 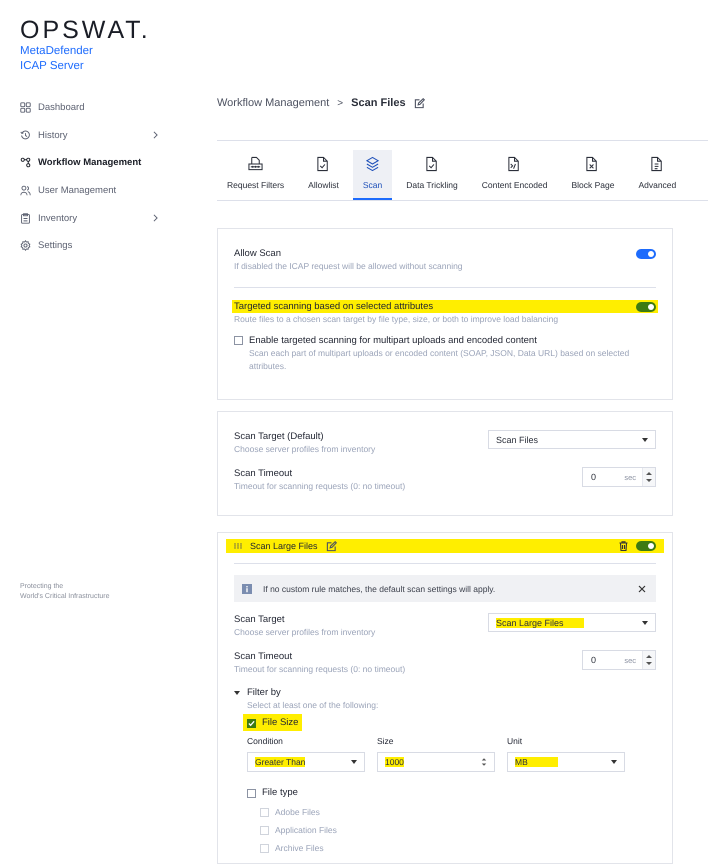 I want to click on info-message: If no custom rule matches, the default scan settings will apply., so click(x=379, y=589).